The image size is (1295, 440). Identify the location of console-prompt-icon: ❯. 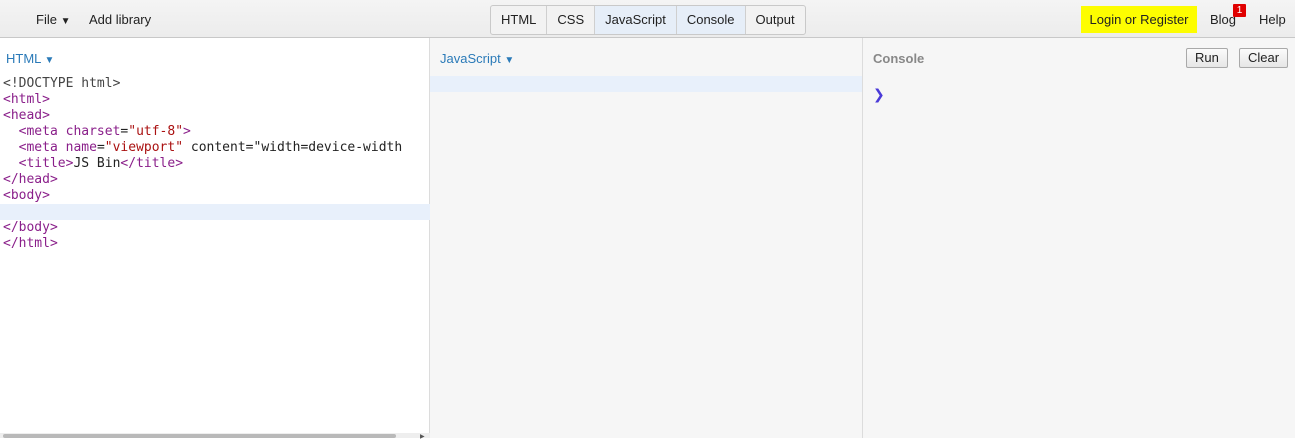
(879, 94).